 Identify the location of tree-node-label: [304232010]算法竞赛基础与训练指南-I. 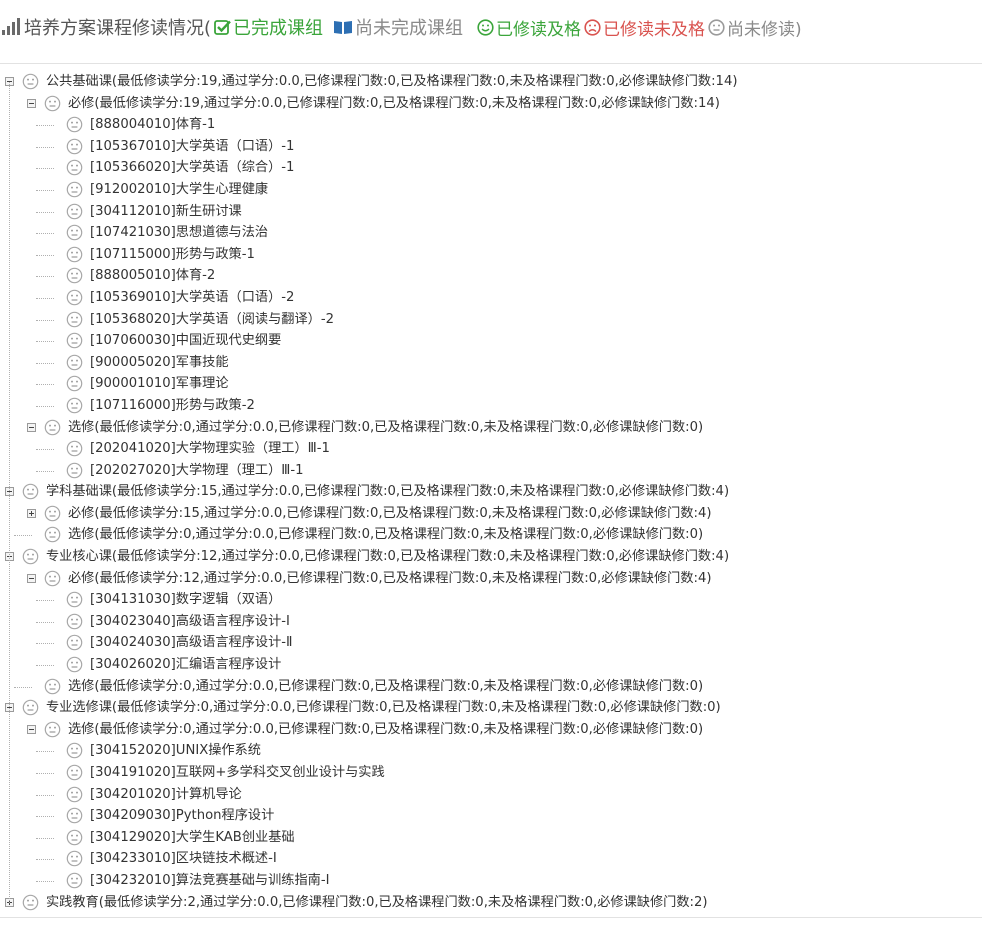
(210, 881).